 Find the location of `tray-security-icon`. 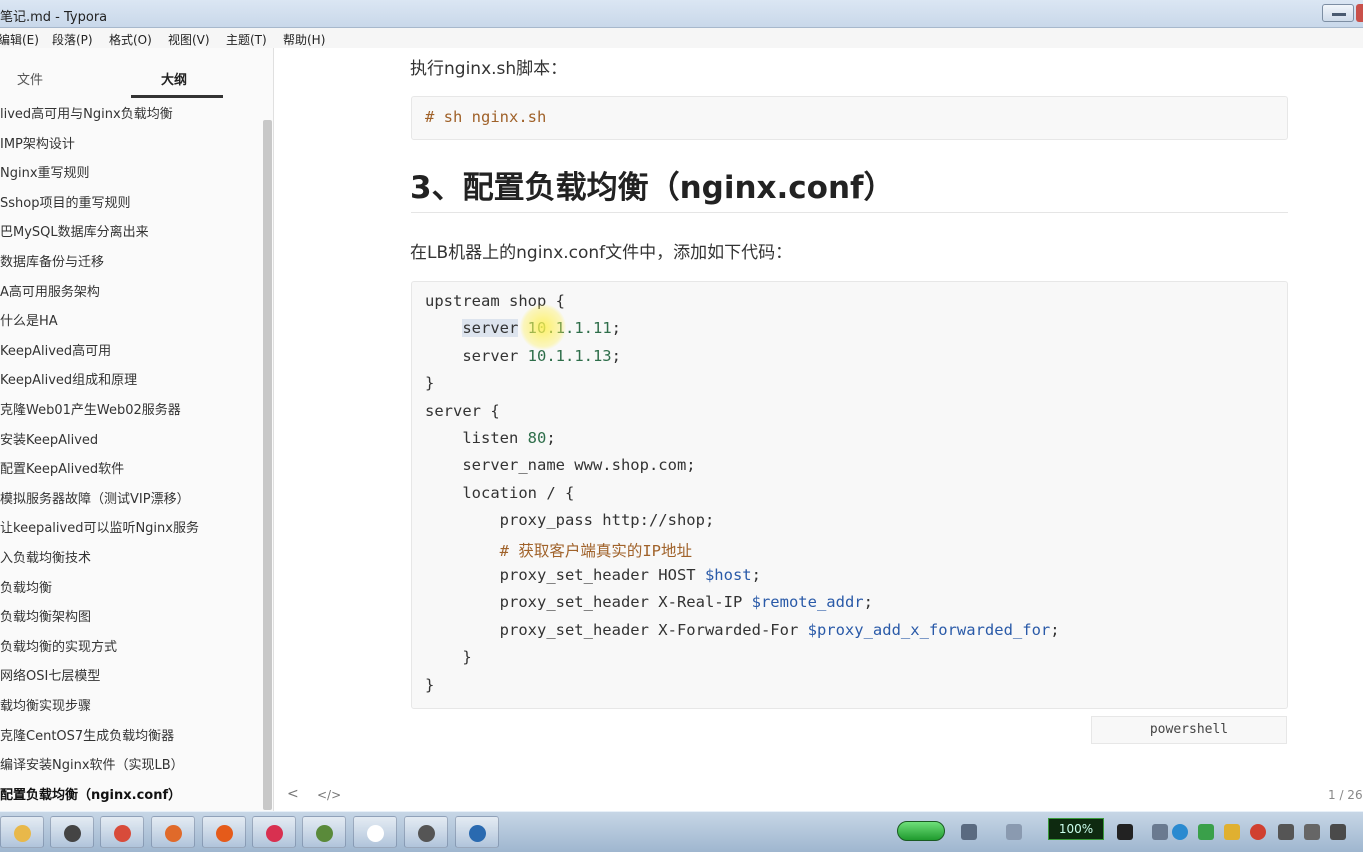

tray-security-icon is located at coordinates (1258, 832).